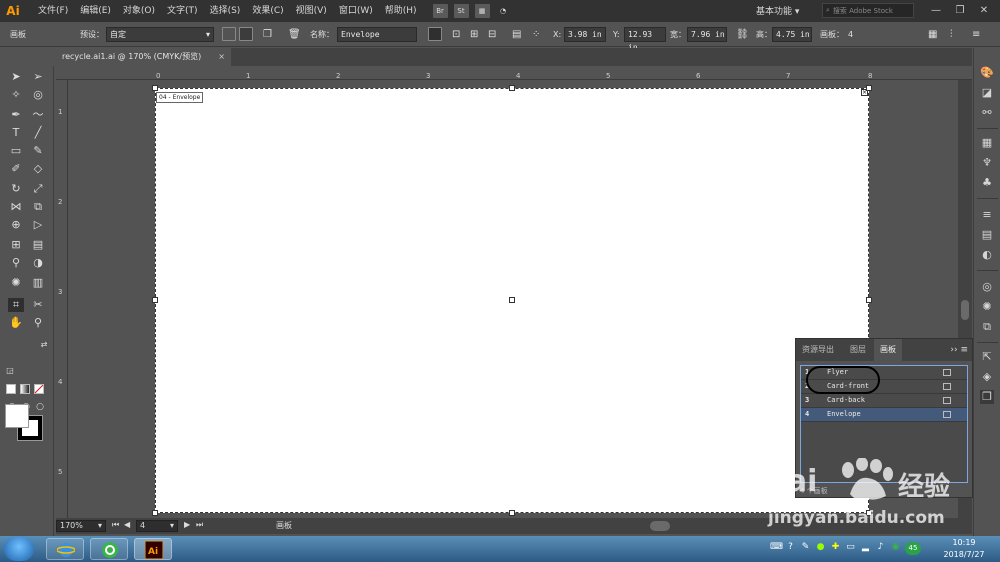 The height and width of the screenshot is (562, 1000). Describe the element at coordinates (16, 207) in the screenshot. I see `width-tool-icon: ⋈` at that location.